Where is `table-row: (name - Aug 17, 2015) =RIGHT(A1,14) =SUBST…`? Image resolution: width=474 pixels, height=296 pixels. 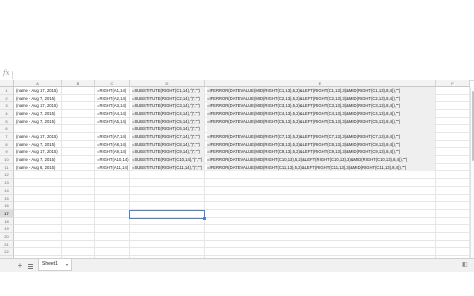 table-row: (name - Aug 17, 2015) =RIGHT(A1,14) =SUBST… is located at coordinates (242, 91).